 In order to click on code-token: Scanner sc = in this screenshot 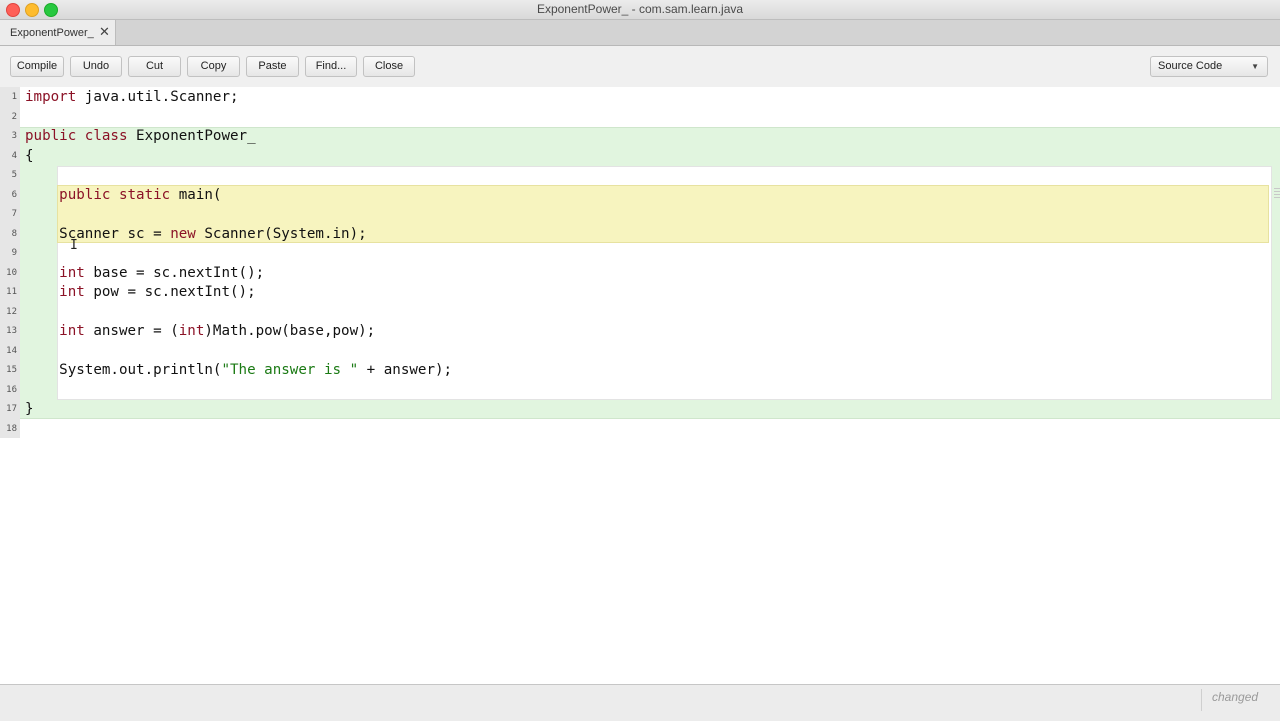, I will do `click(98, 233)`.